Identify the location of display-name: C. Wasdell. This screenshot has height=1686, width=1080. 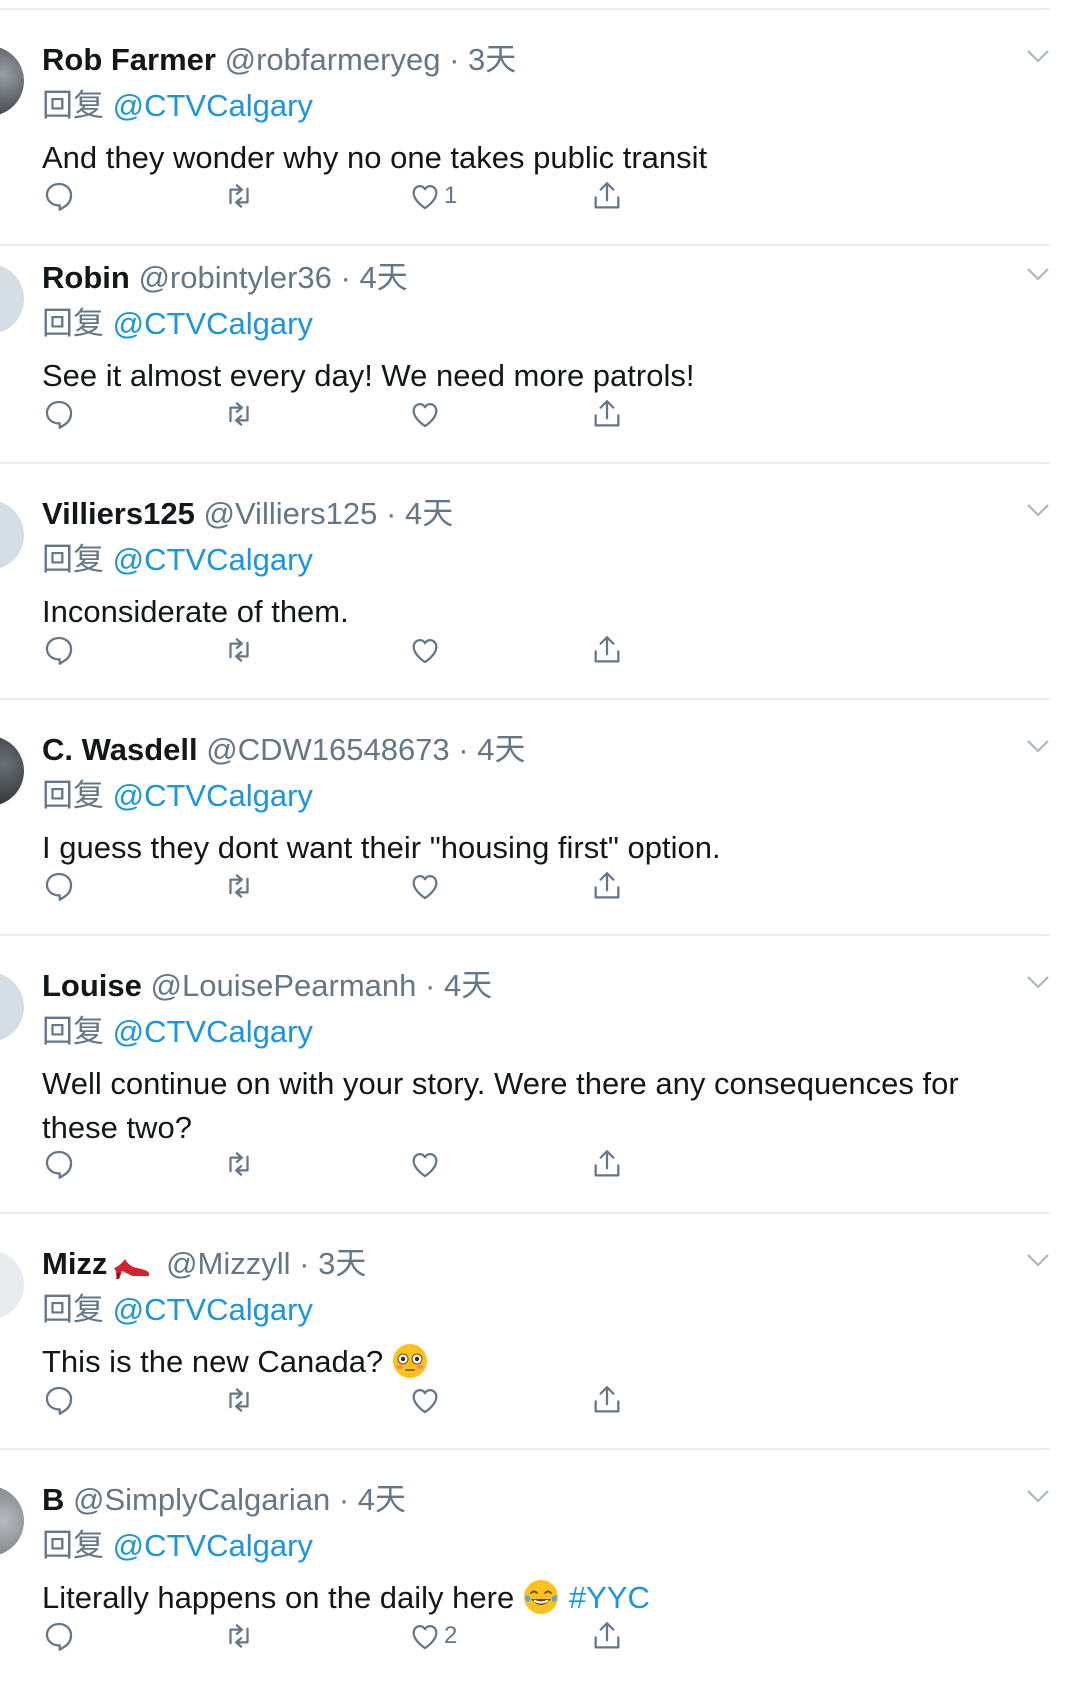
(120, 749).